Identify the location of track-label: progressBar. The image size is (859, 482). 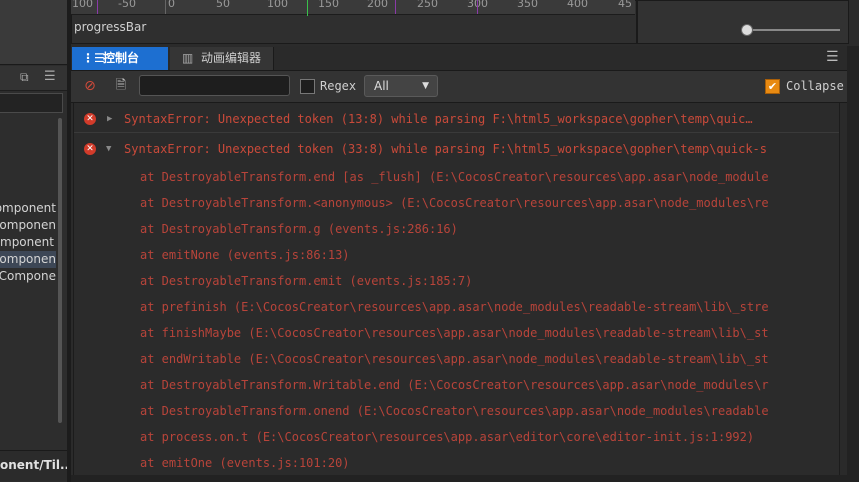
(110, 27).